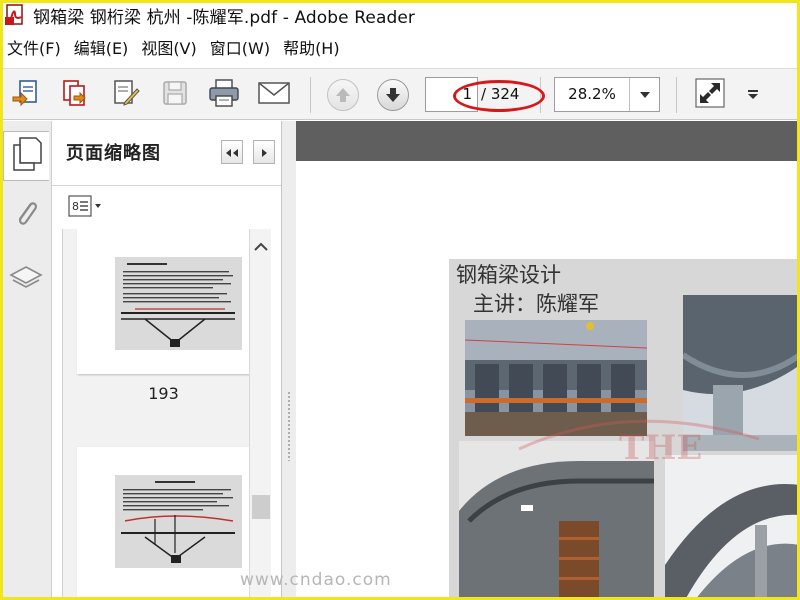 Image resolution: width=800 pixels, height=600 pixels. Describe the element at coordinates (240, 49) in the screenshot. I see `menu-window: 窗口(W)` at that location.